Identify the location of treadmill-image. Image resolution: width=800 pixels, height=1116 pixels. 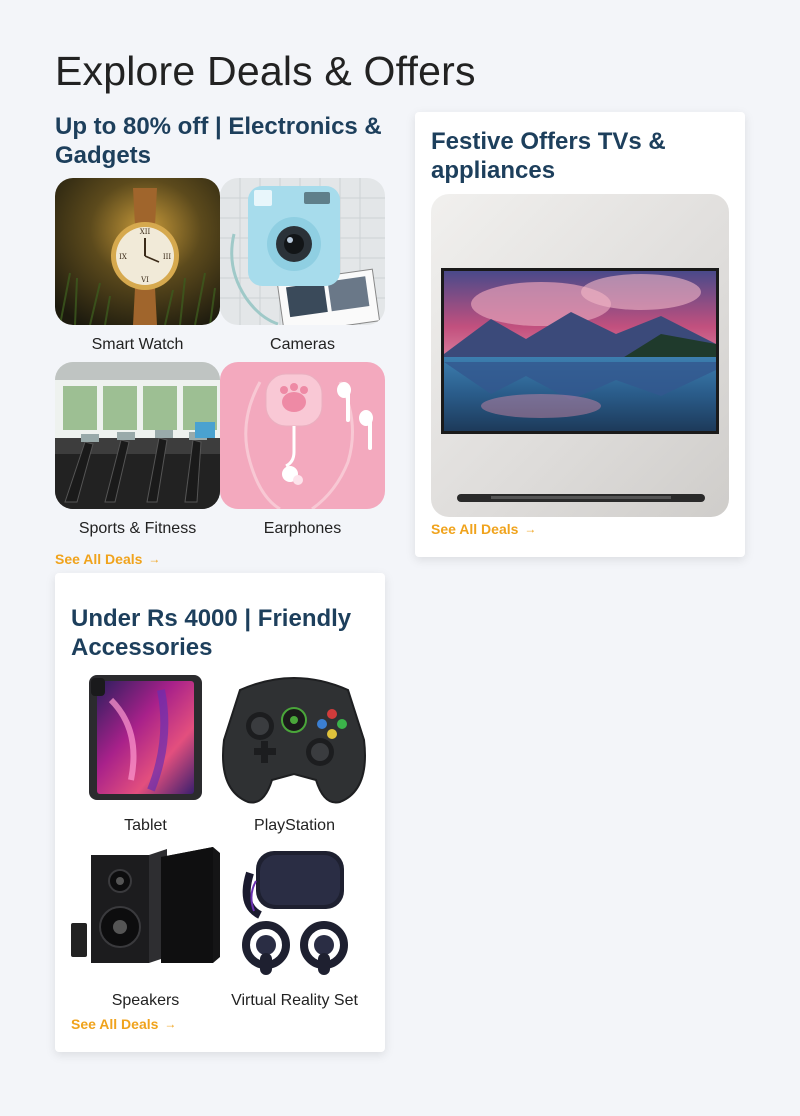
(137, 435).